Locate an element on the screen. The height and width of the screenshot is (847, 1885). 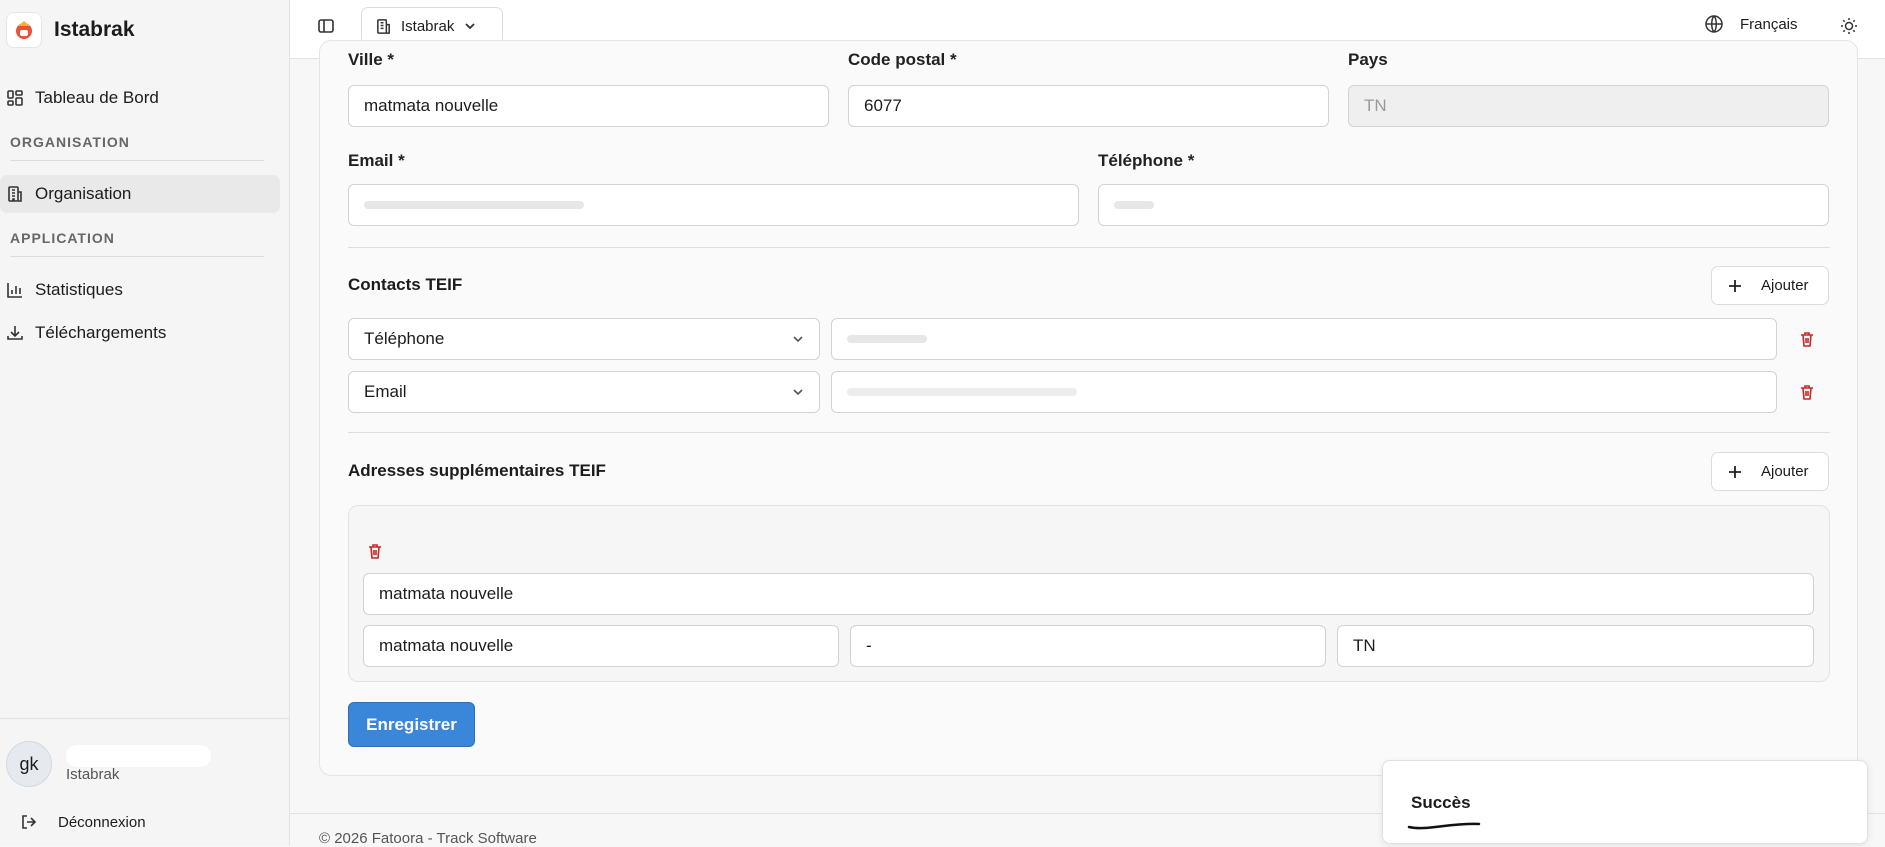
add-contact-button: Ajouter is located at coordinates (1770, 285).